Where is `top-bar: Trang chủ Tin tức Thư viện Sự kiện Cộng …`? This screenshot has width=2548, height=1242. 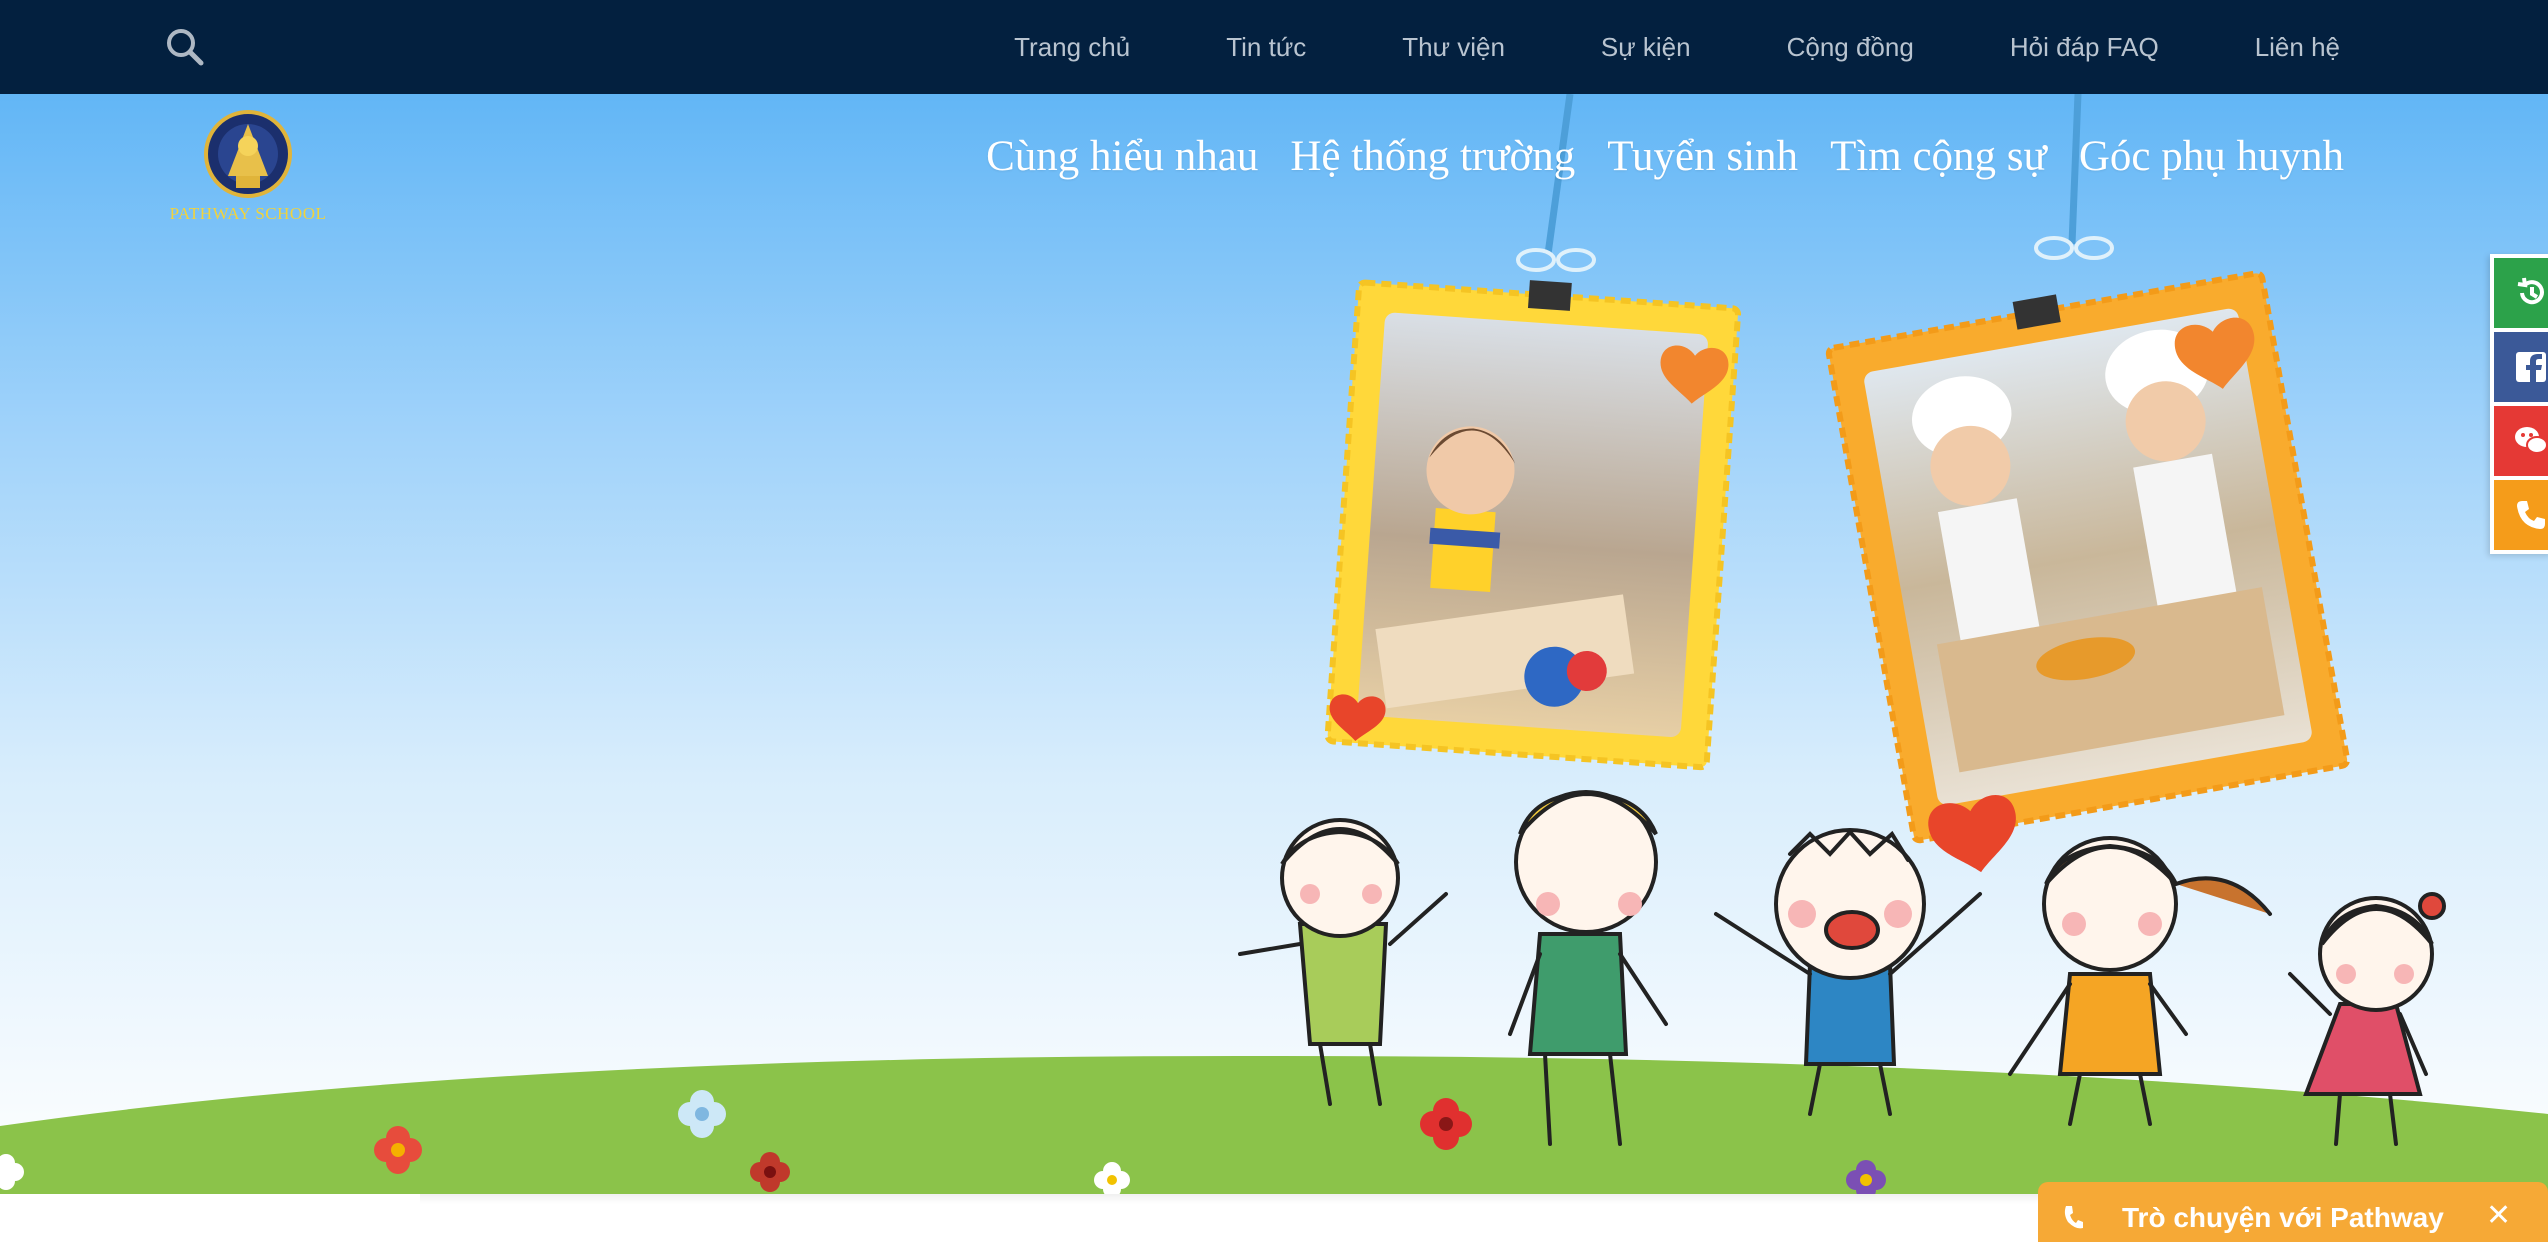 top-bar: Trang chủ Tin tức Thư viện Sự kiện Cộng … is located at coordinates (1274, 47).